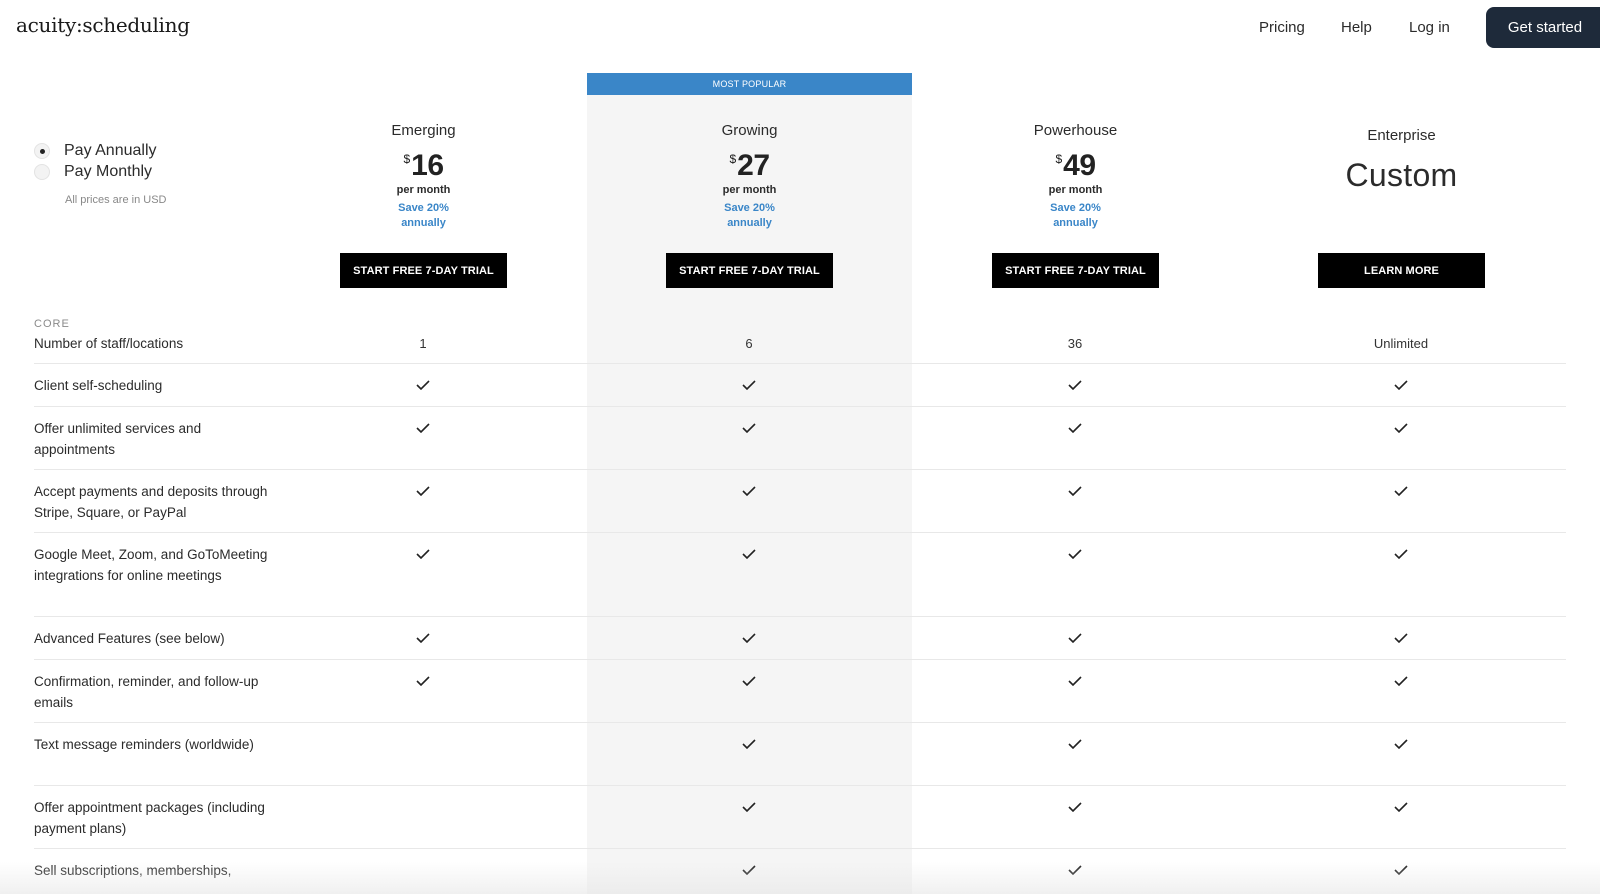 This screenshot has height=894, width=1600. Describe the element at coordinates (800, 385) in the screenshot. I see `table-row: Client self-scheduling` at that location.